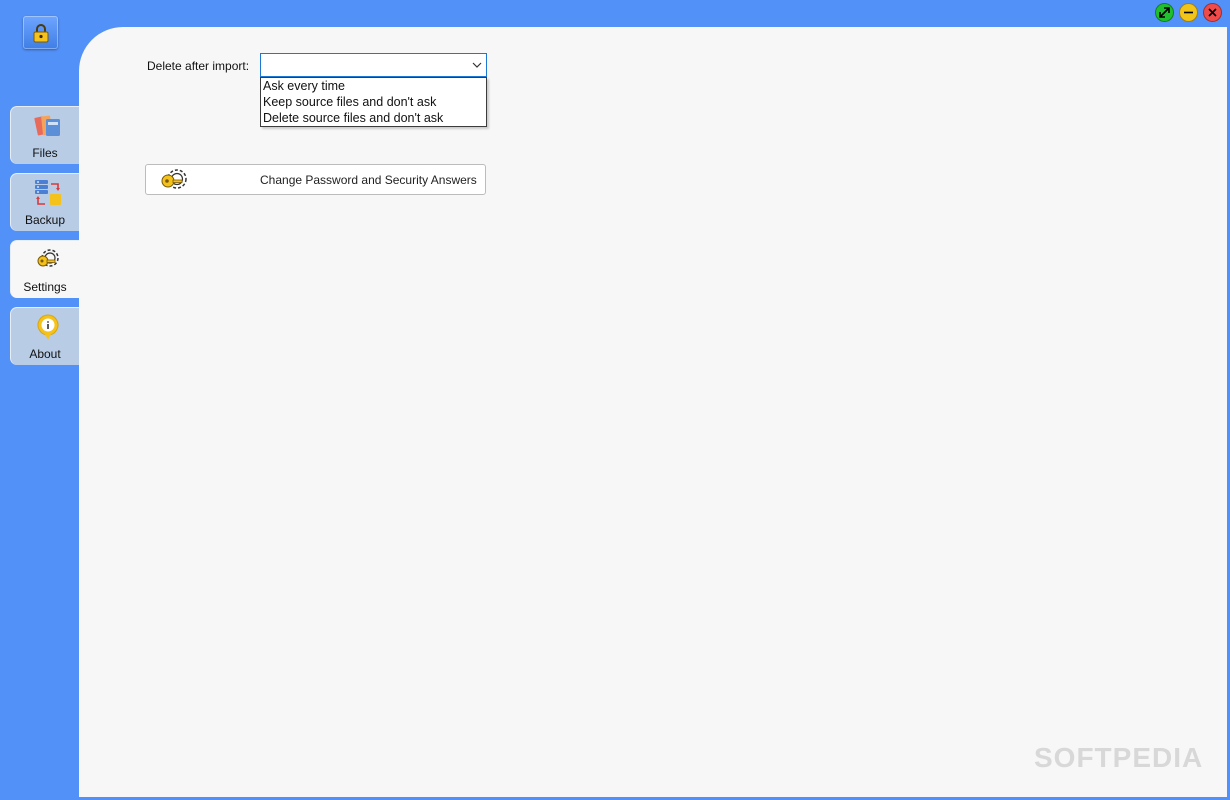 The height and width of the screenshot is (800, 1230). I want to click on maximize-button, so click(1164, 12).